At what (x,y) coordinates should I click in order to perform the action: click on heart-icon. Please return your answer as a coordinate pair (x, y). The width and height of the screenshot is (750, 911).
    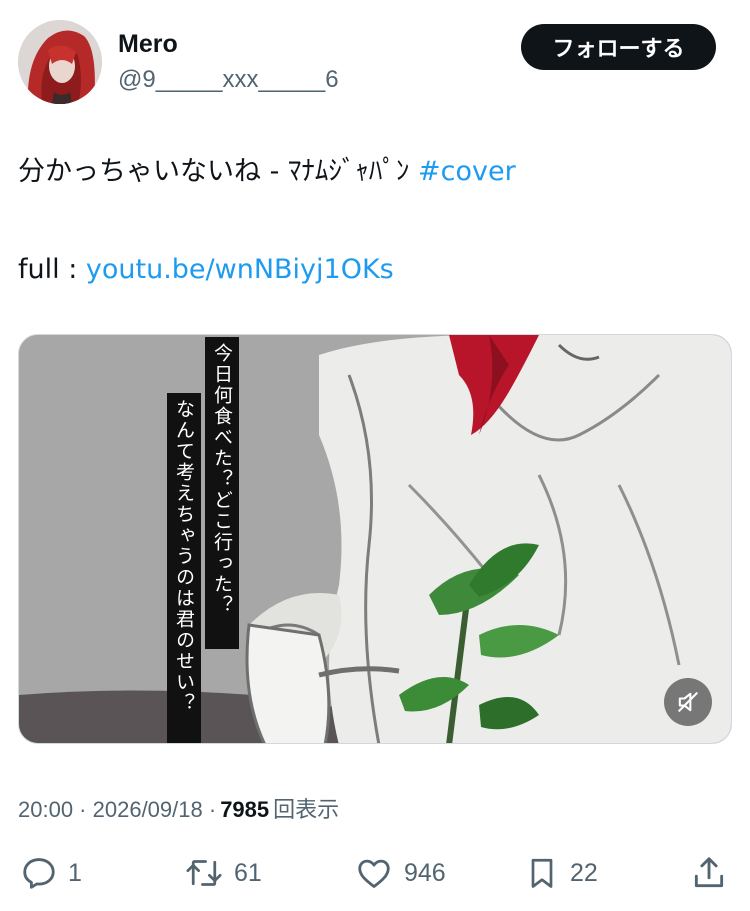
    Looking at the image, I should click on (374, 873).